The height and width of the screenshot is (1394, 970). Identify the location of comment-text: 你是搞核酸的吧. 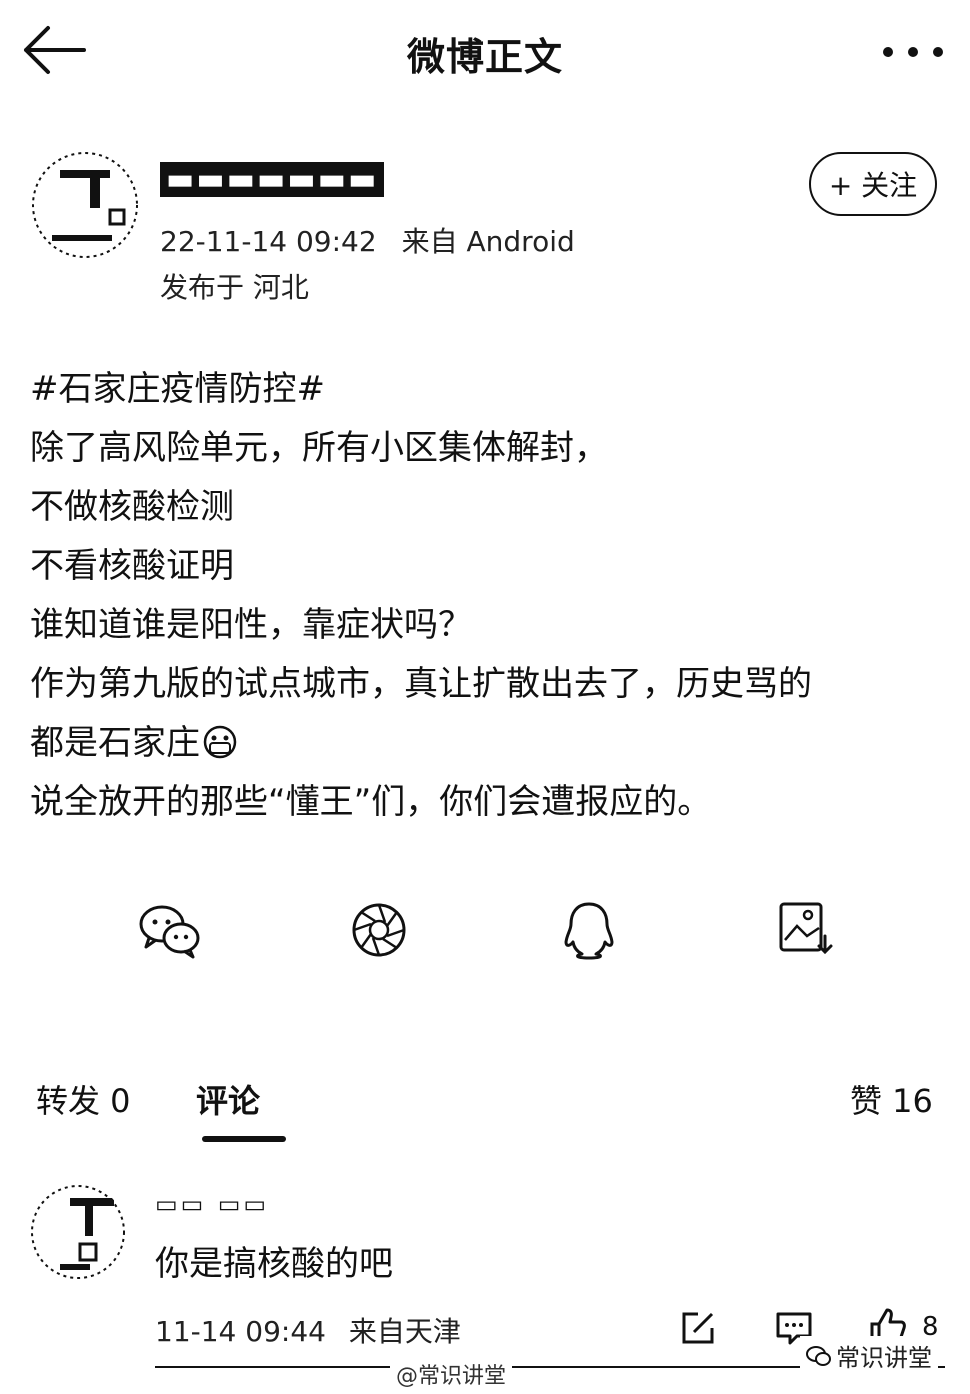
(274, 1264).